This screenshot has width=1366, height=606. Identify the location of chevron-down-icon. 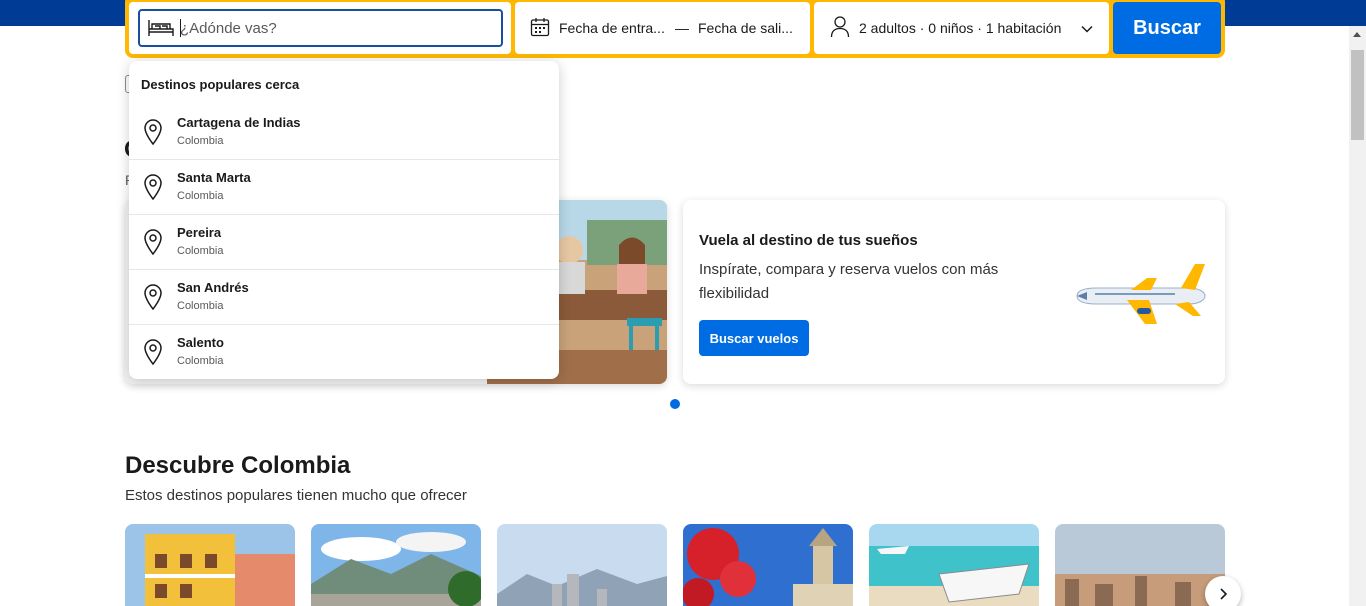
(1087, 29).